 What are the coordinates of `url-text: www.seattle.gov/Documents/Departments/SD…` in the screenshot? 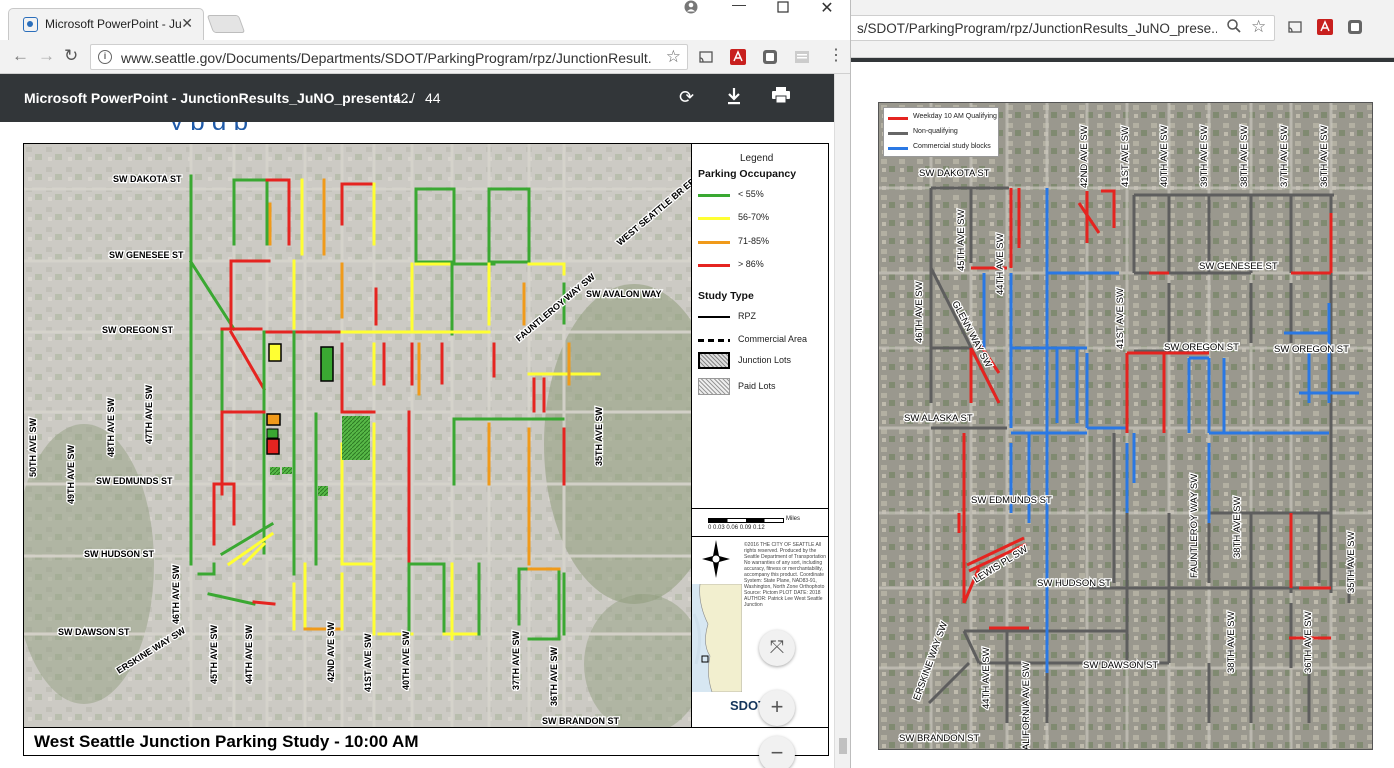 It's located at (386, 58).